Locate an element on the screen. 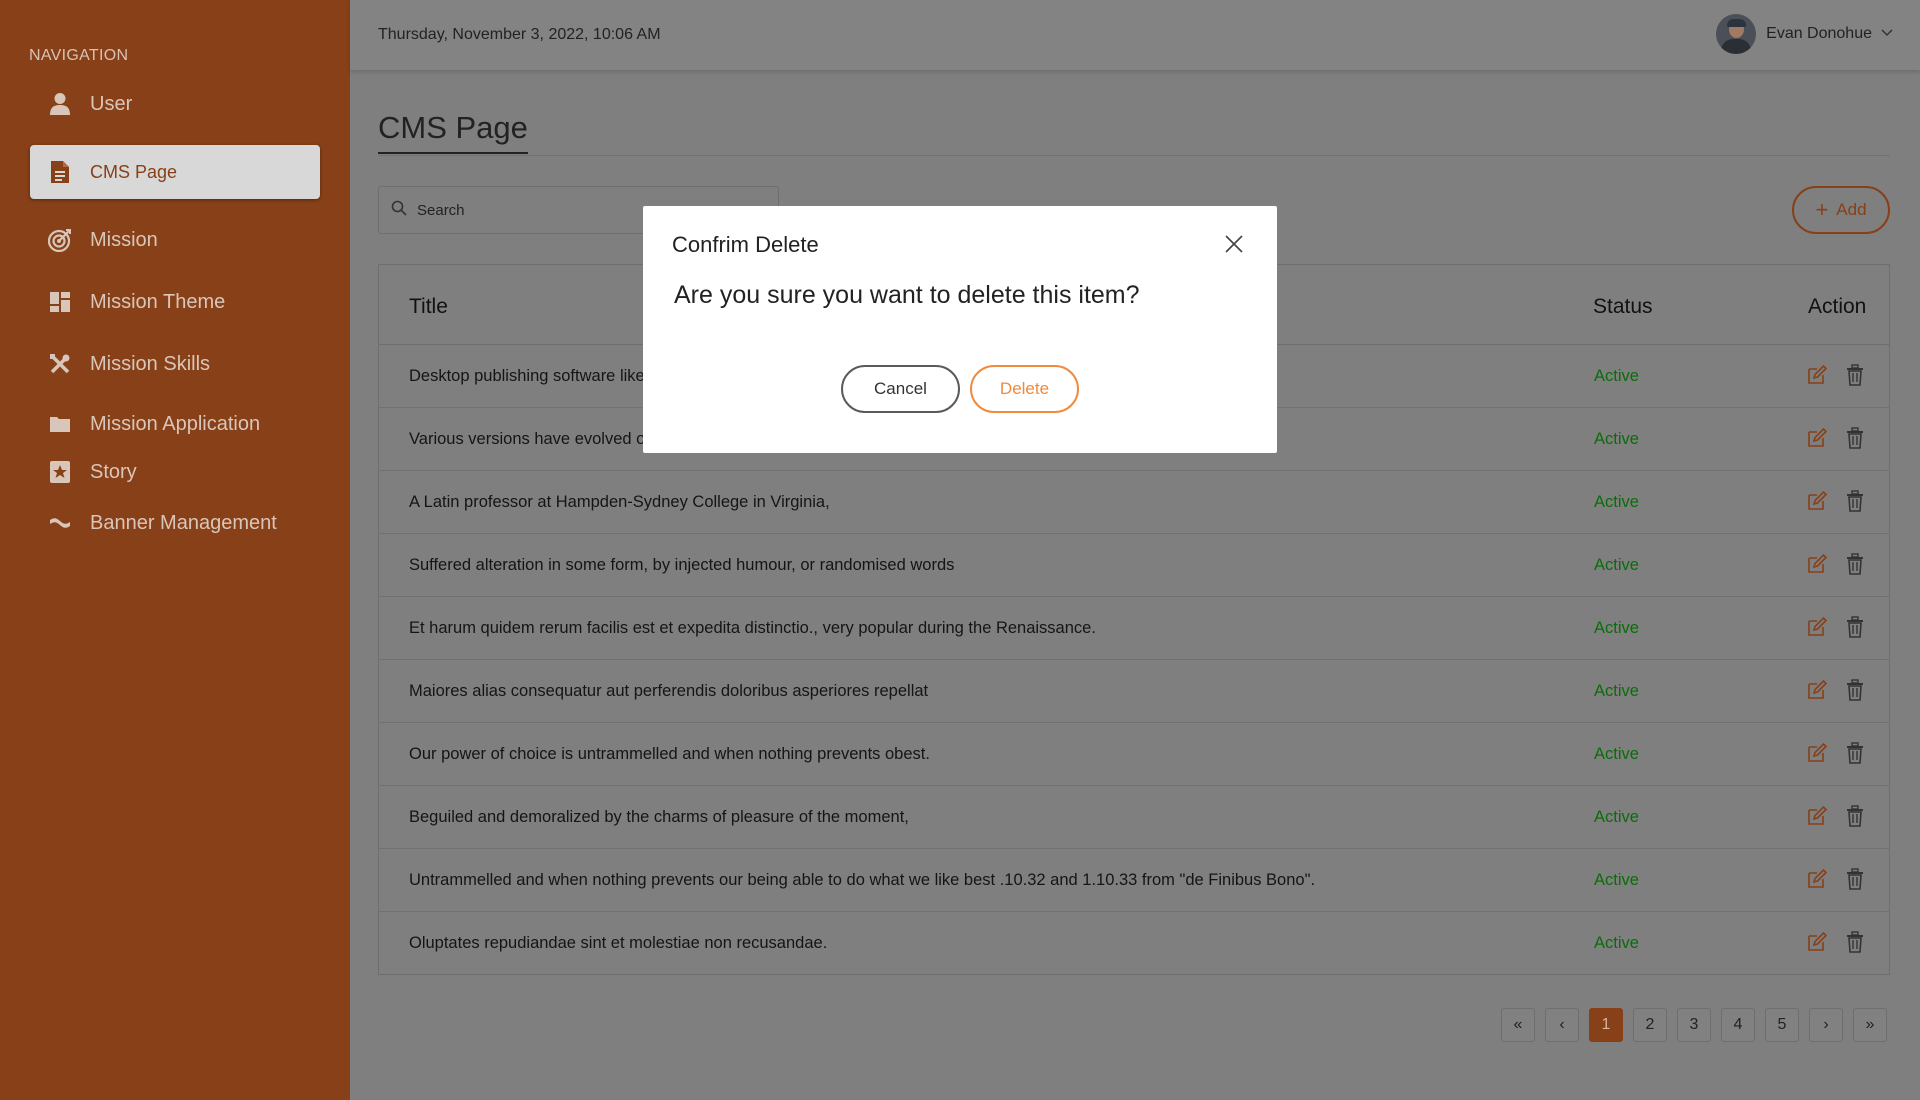 This screenshot has height=1100, width=1920. sidebar-item-label: Story is located at coordinates (113, 471).